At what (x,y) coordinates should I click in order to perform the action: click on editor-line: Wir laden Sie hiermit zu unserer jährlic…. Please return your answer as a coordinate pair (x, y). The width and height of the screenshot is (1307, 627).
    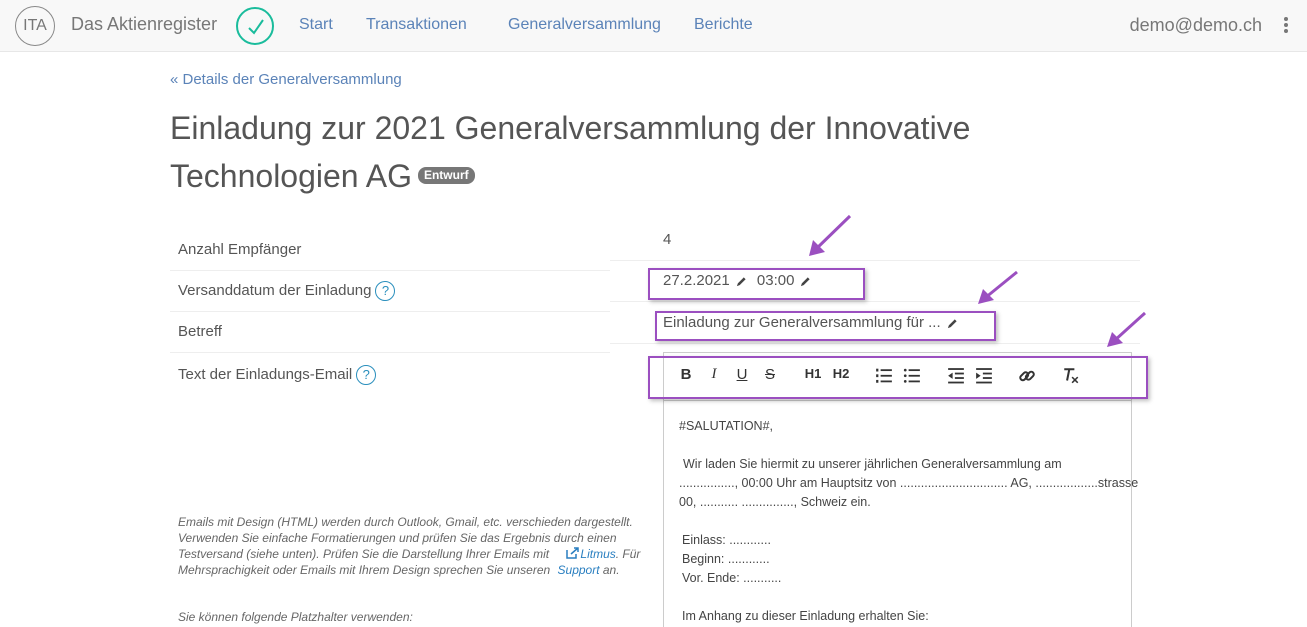
    Looking at the image, I should click on (872, 464).